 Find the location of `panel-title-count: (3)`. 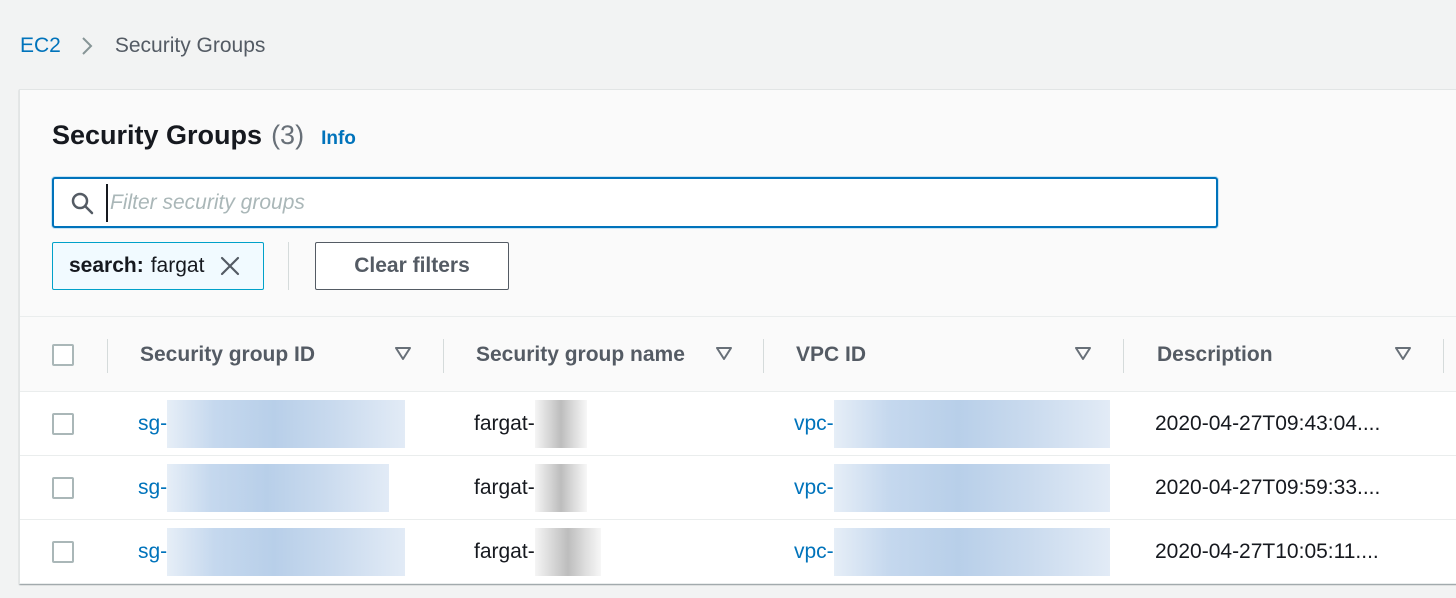

panel-title-count: (3) is located at coordinates (288, 135).